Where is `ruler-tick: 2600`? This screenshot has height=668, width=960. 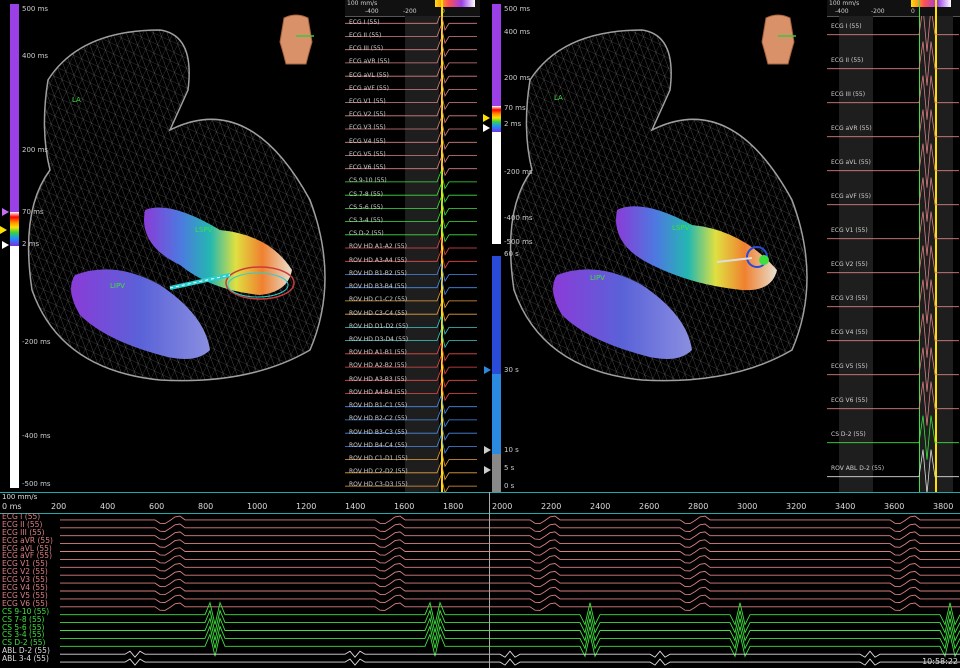 ruler-tick: 2600 is located at coordinates (649, 506).